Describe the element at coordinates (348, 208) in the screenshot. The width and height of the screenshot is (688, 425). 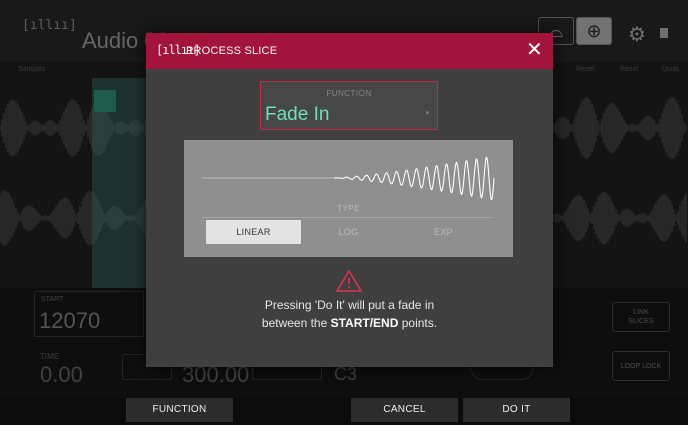
I see `type-label: TYPE` at that location.